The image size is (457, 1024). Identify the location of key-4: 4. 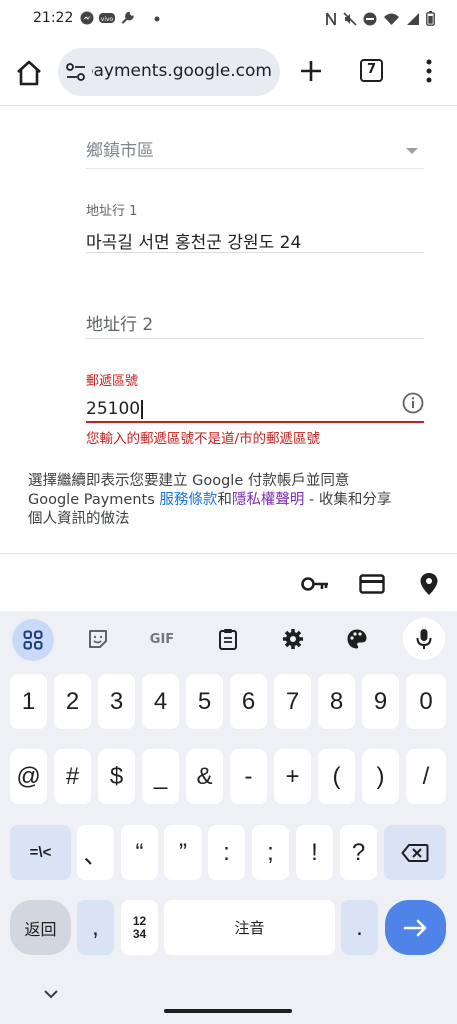
(160, 701).